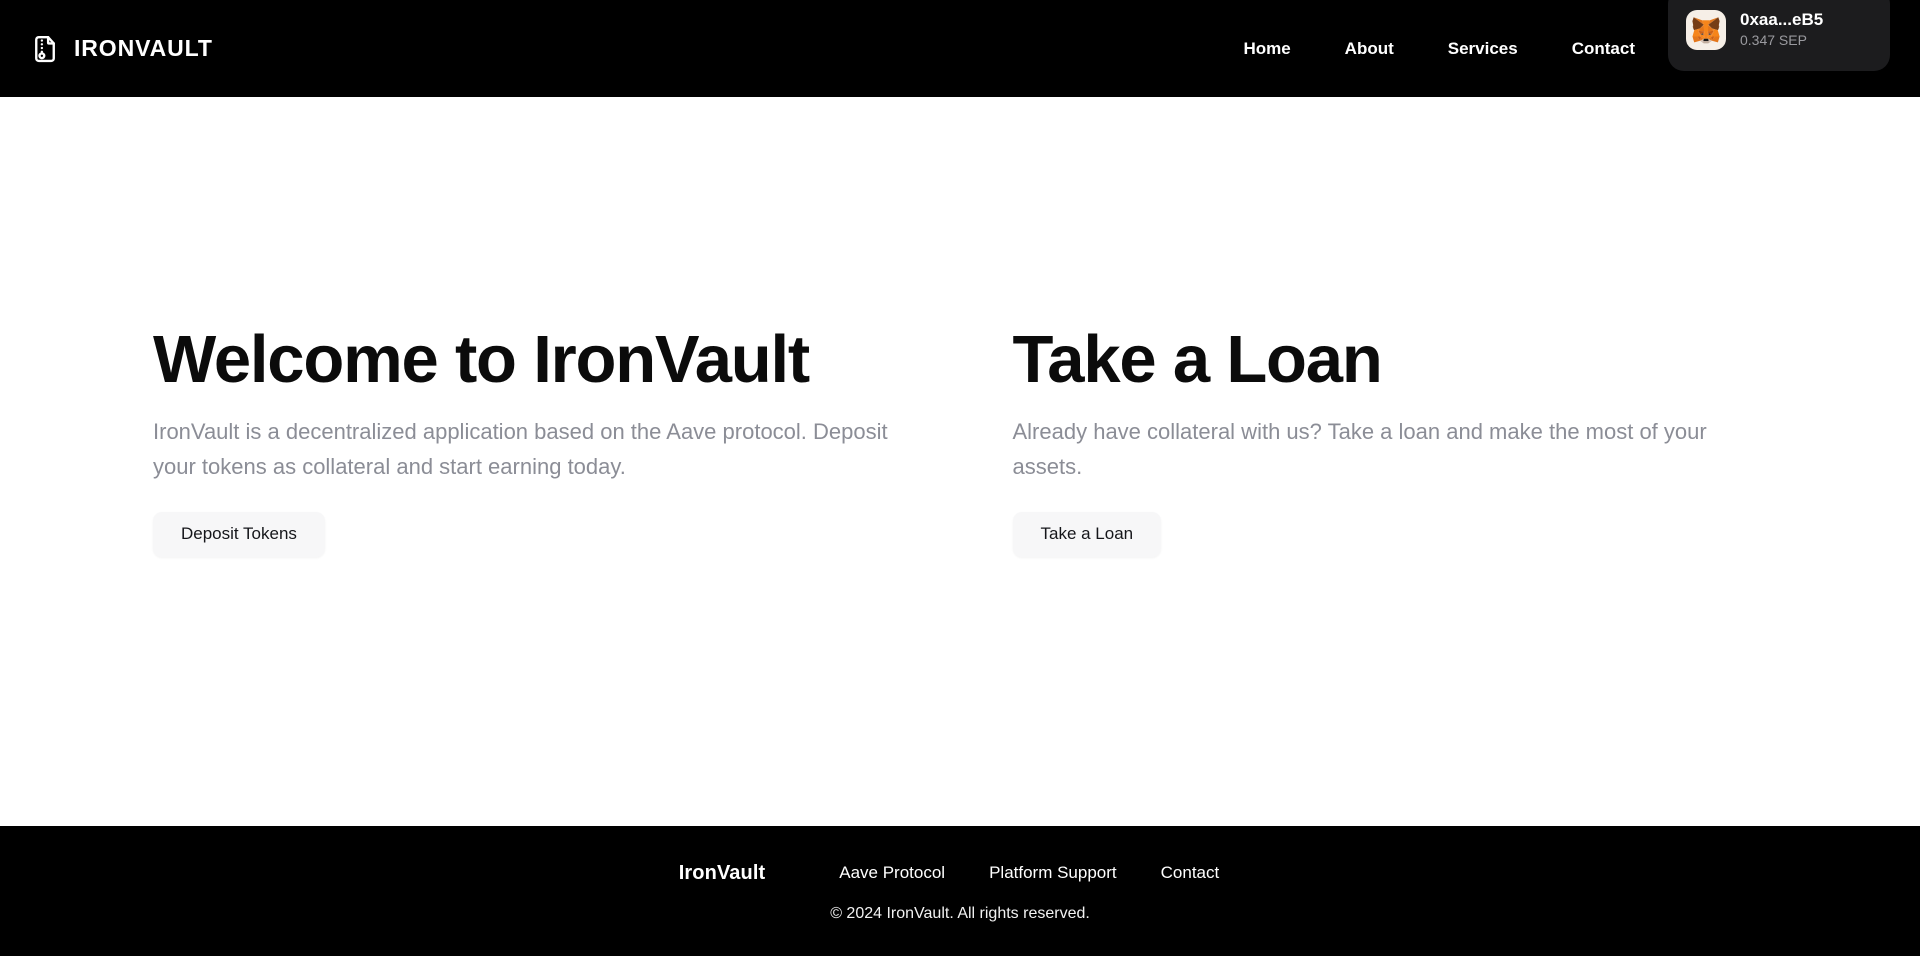 The image size is (1920, 956). Describe the element at coordinates (1603, 48) in the screenshot. I see `nav-link-contact: Contact` at that location.